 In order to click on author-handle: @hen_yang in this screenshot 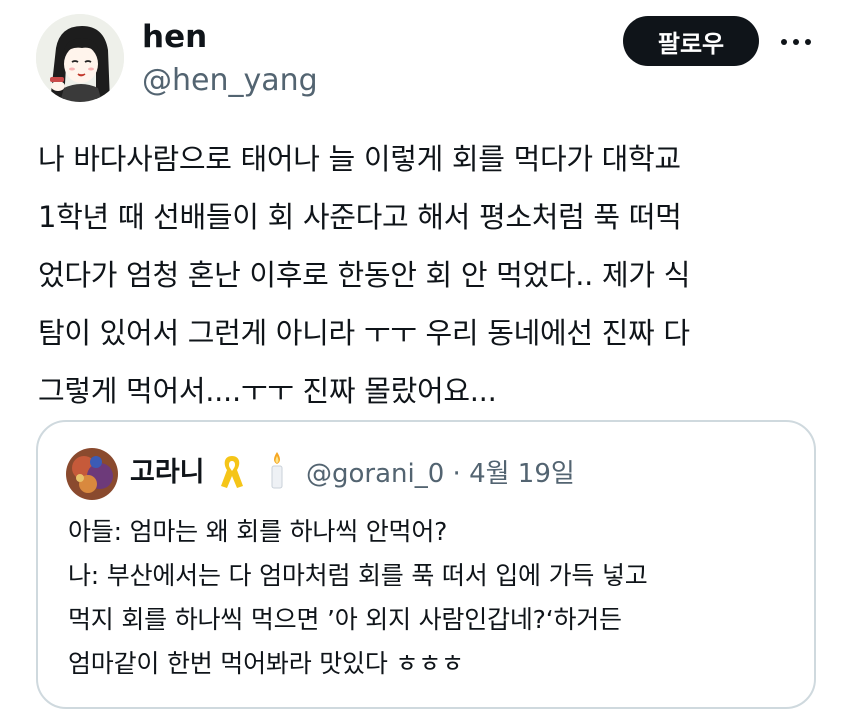, I will do `click(230, 81)`.